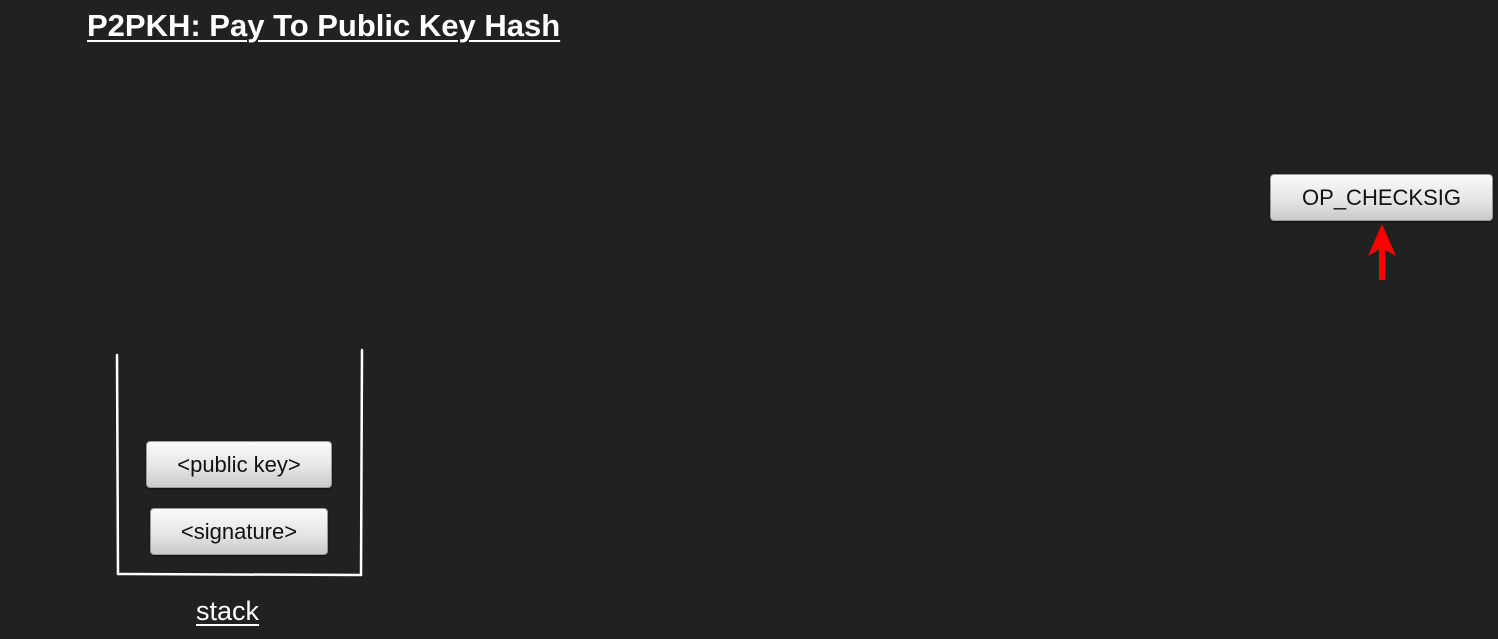  Describe the element at coordinates (239, 574) in the screenshot. I see `stack-bottom-wall` at that location.